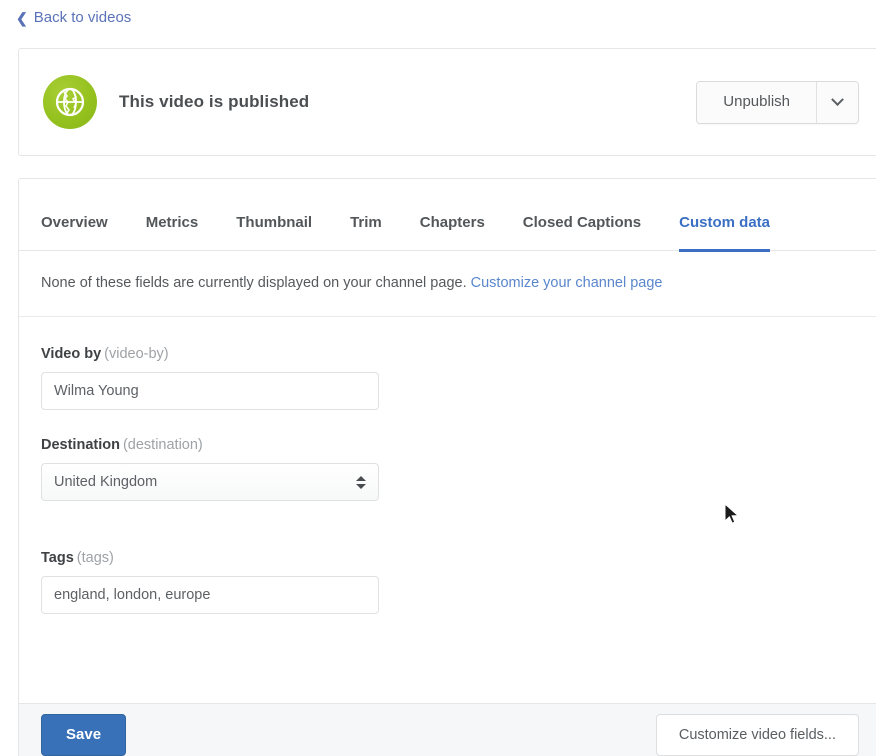 The image size is (876, 756). I want to click on field-destination: Destination (destination) United Kingdom, so click(450, 468).